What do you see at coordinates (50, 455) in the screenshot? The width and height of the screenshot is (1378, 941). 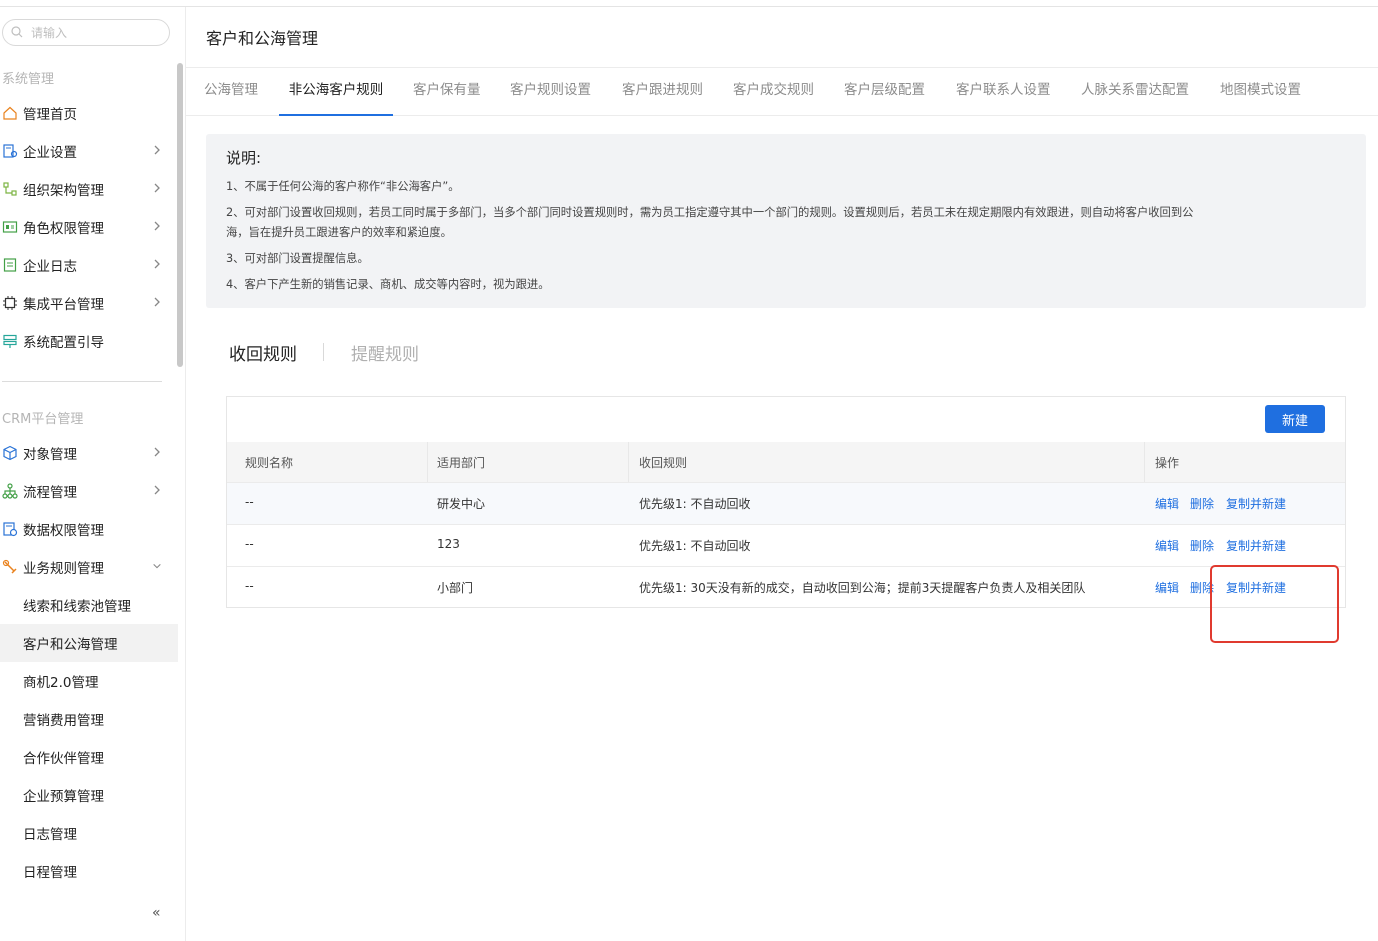 I see `sidebar-item-label: 对象管理` at bounding box center [50, 455].